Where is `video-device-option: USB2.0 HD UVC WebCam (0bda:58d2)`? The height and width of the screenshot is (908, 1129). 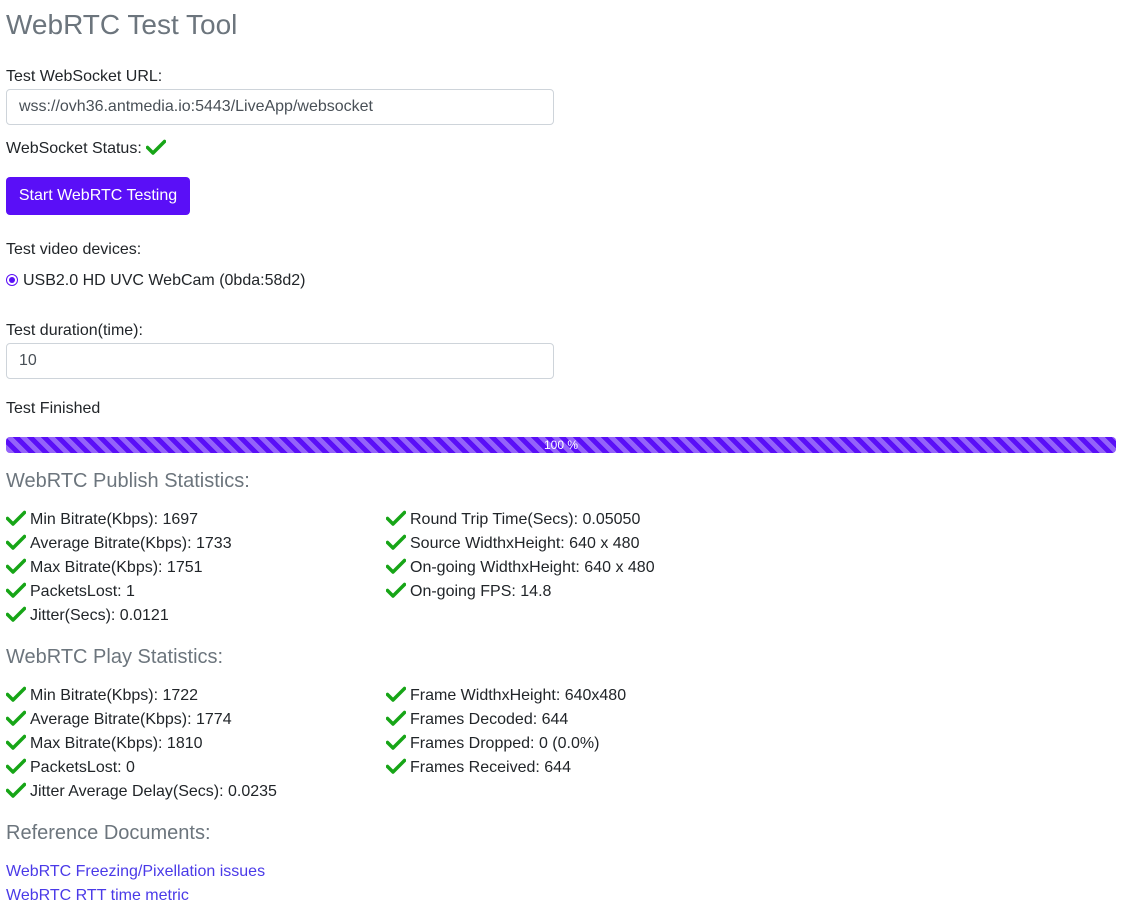 video-device-option: USB2.0 HD UVC WebCam (0bda:58d2) is located at coordinates (156, 281).